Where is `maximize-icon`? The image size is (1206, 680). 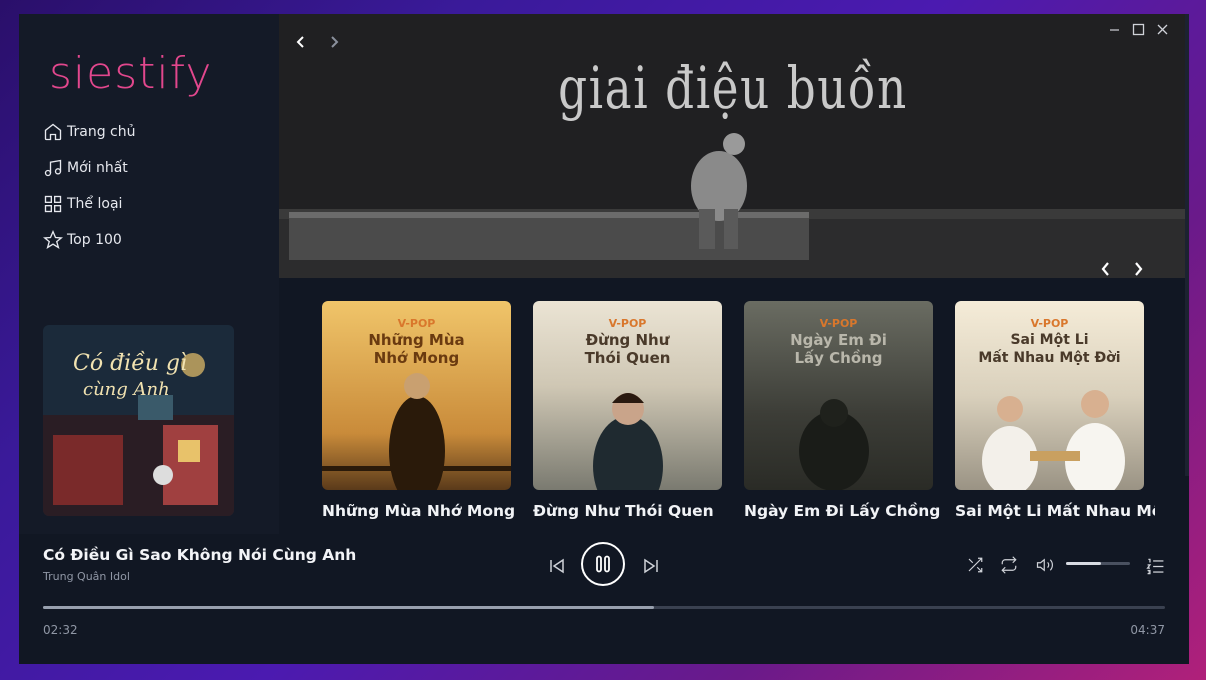
maximize-icon is located at coordinates (1138, 29).